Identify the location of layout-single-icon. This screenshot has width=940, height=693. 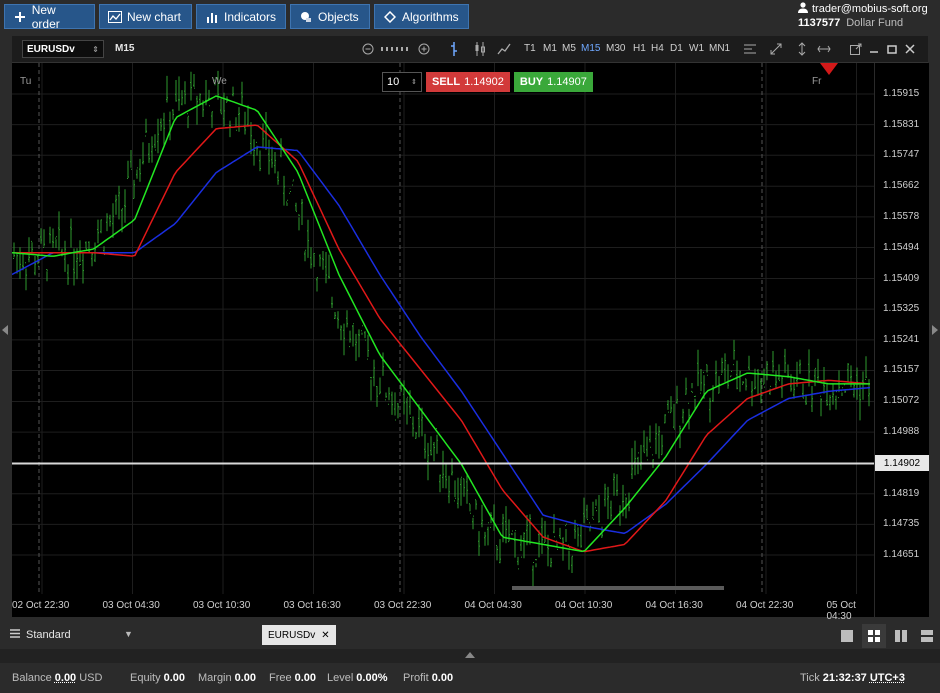
(847, 636).